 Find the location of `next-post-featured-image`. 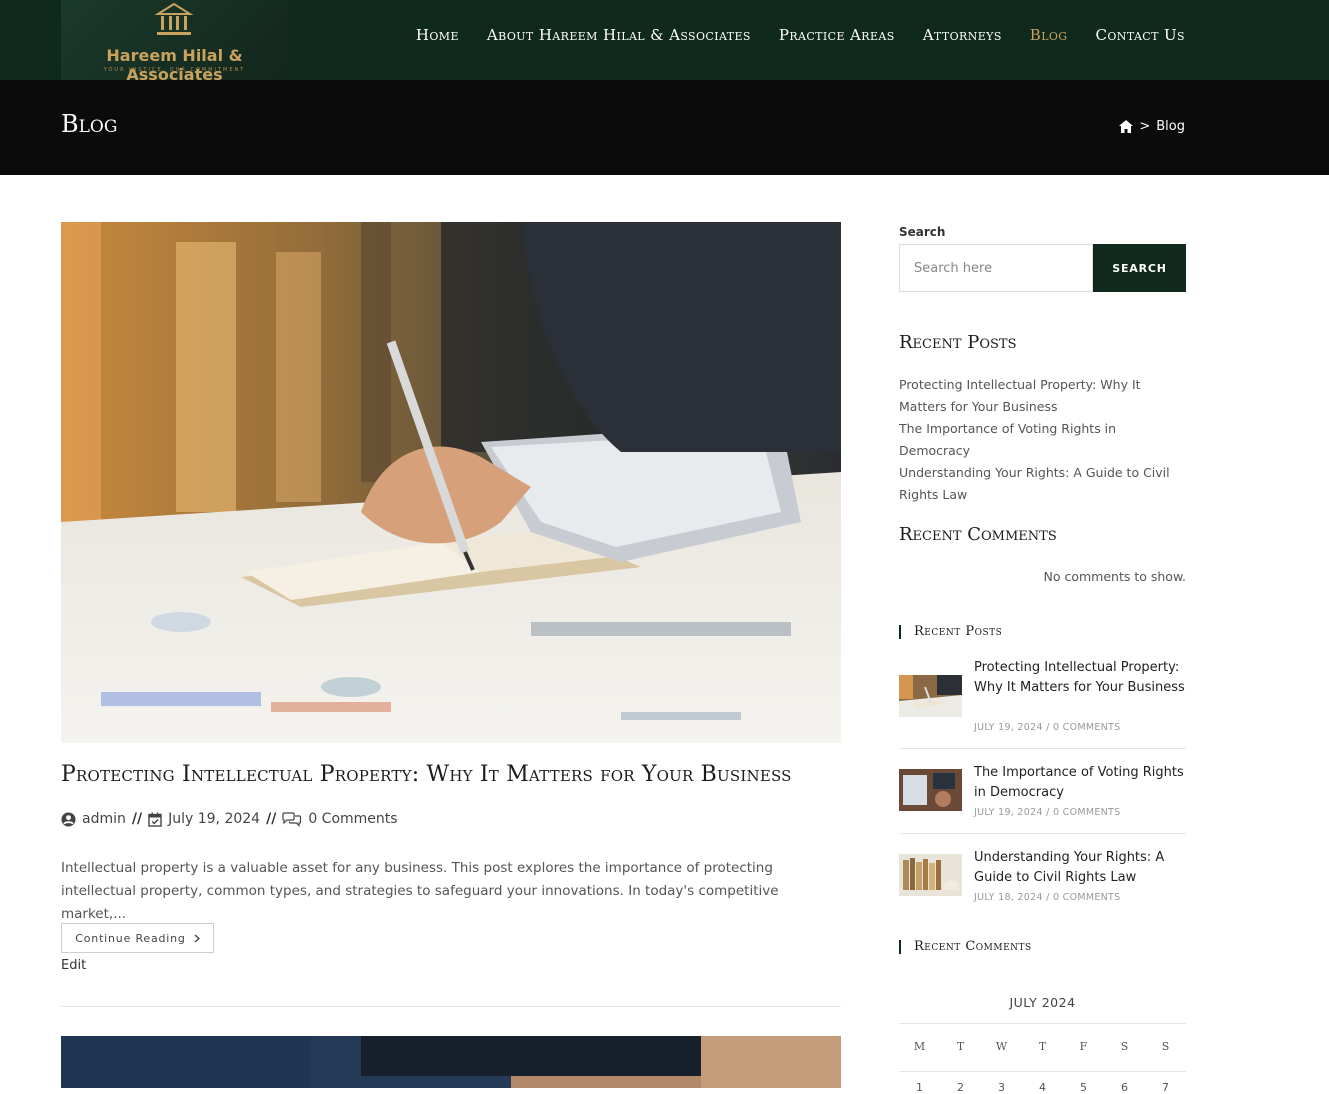

next-post-featured-image is located at coordinates (451, 1062).